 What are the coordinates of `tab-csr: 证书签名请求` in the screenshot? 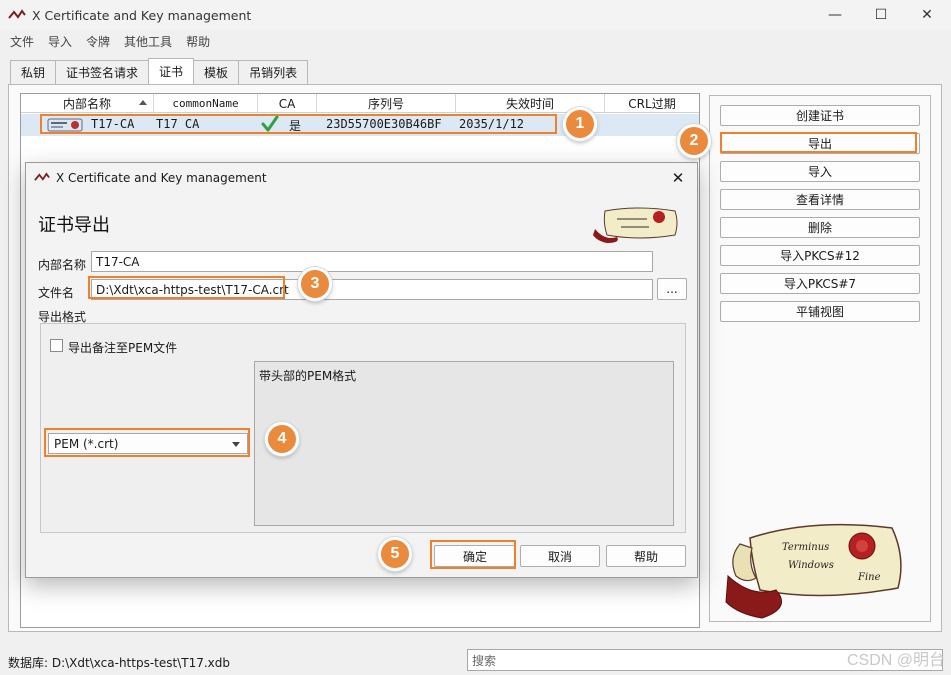 It's located at (102, 72).